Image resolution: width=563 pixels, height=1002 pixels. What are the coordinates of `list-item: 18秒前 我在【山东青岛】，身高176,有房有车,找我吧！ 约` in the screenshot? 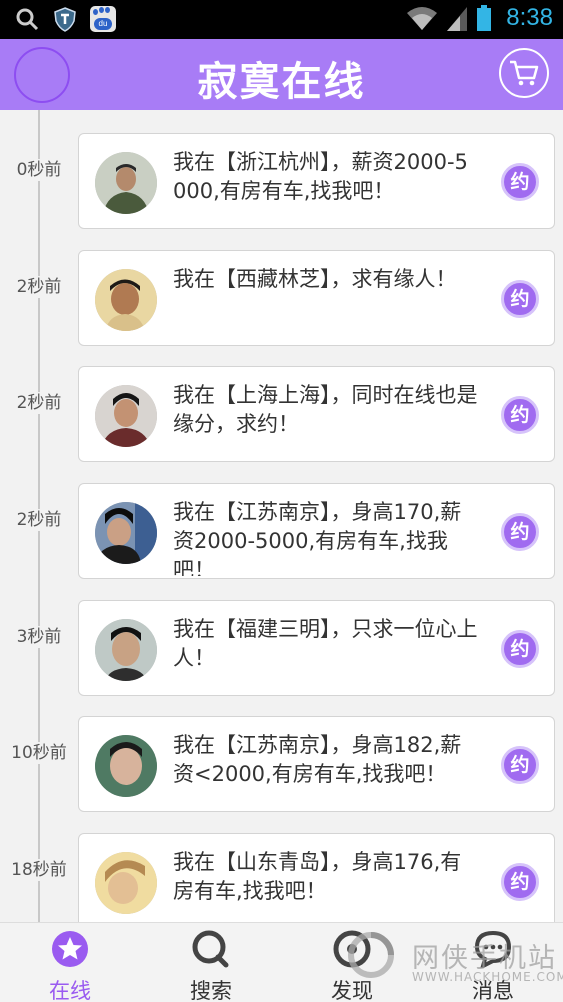 It's located at (281, 877).